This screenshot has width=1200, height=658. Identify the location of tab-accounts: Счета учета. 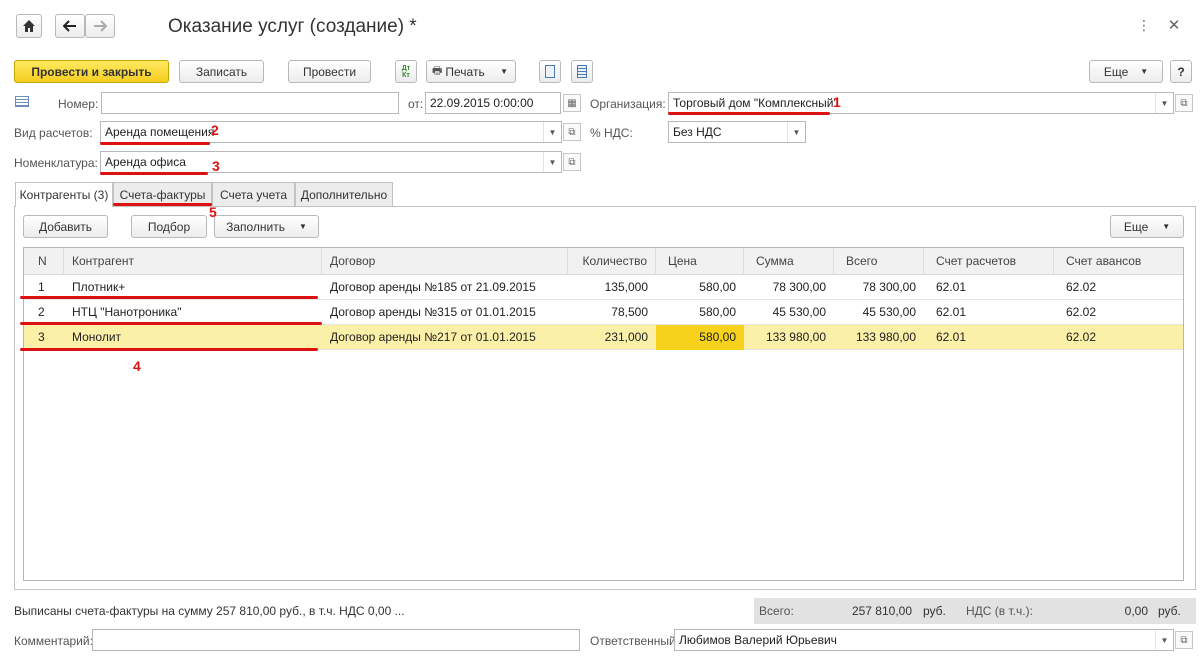
(253, 194).